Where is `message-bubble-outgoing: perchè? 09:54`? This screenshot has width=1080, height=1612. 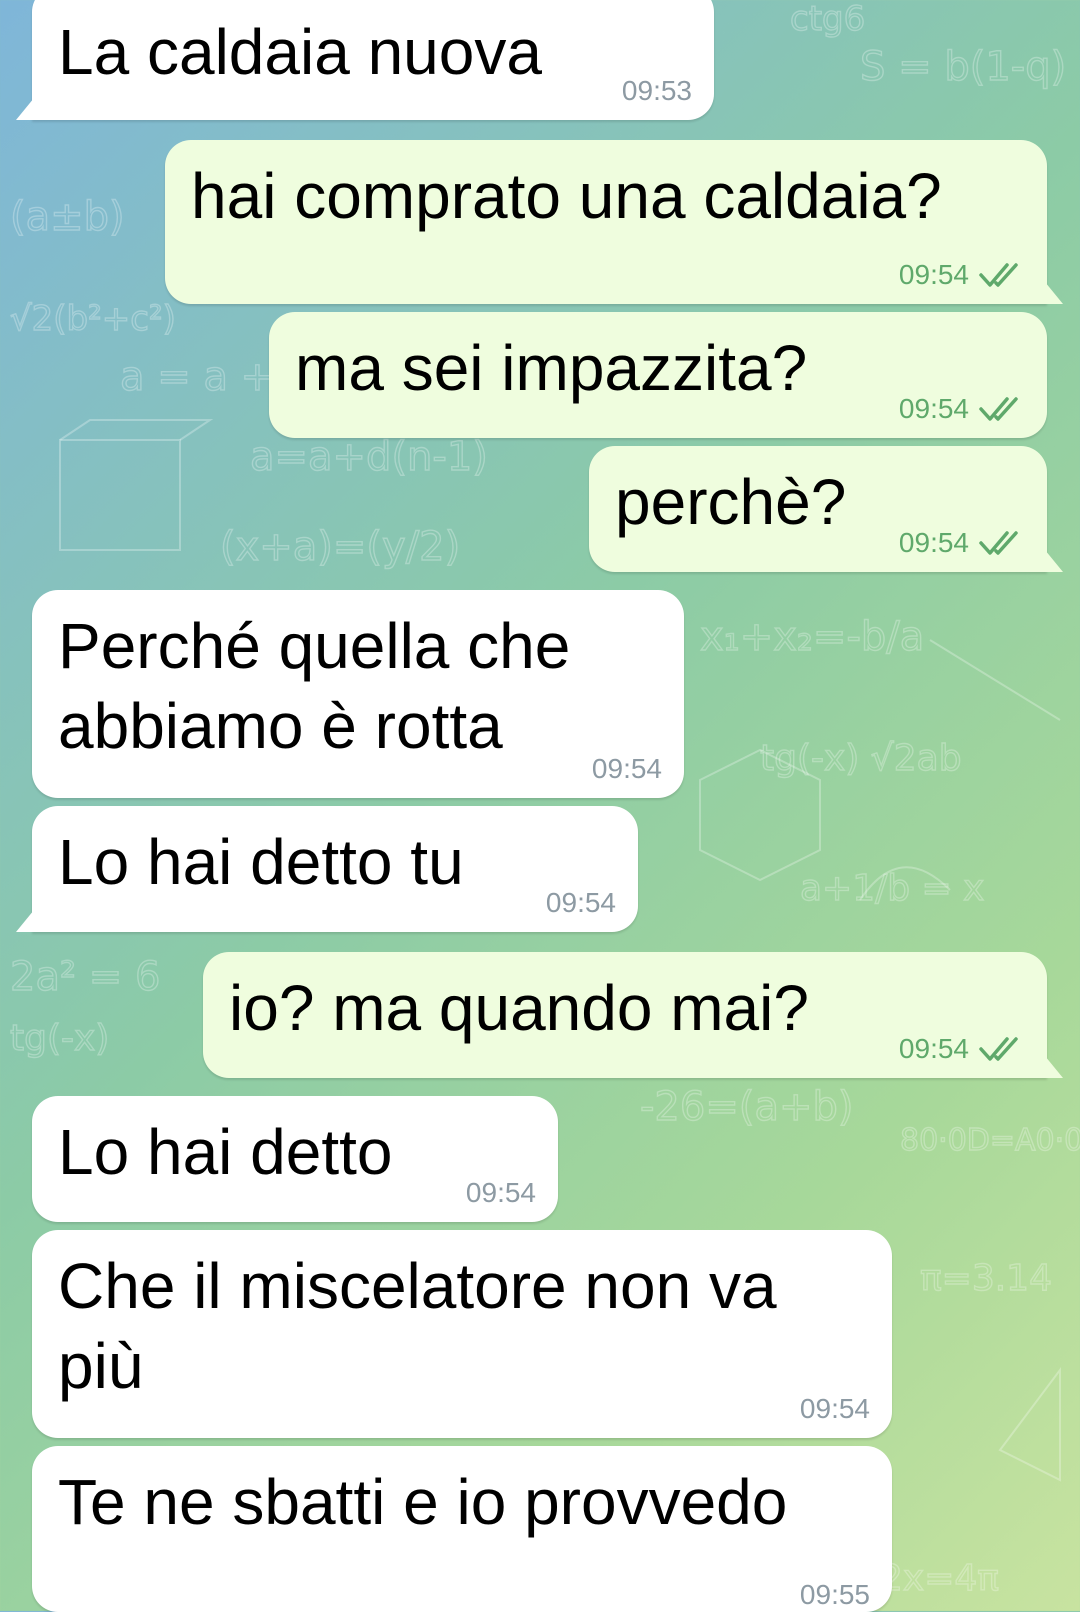
message-bubble-outgoing: perchè? 09:54 is located at coordinates (818, 509).